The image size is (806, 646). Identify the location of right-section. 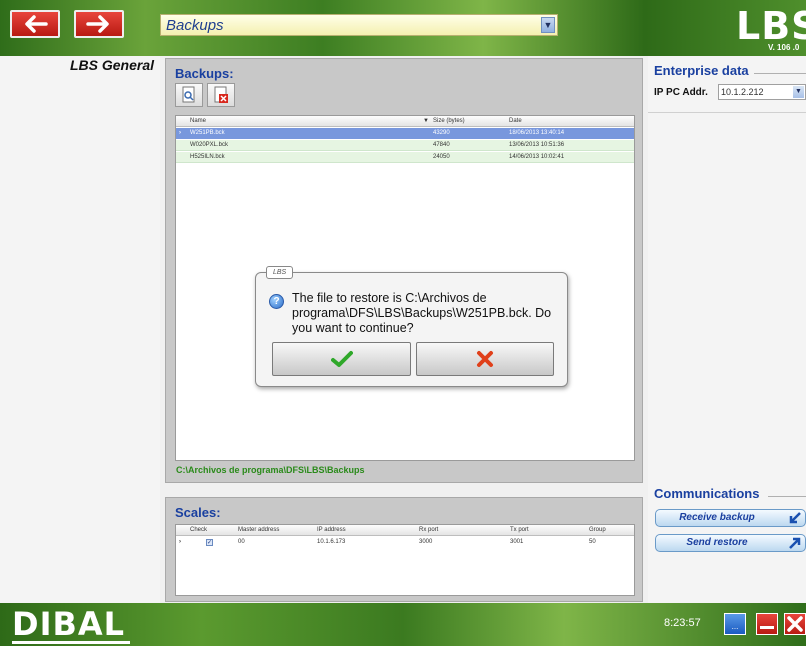
(727, 327).